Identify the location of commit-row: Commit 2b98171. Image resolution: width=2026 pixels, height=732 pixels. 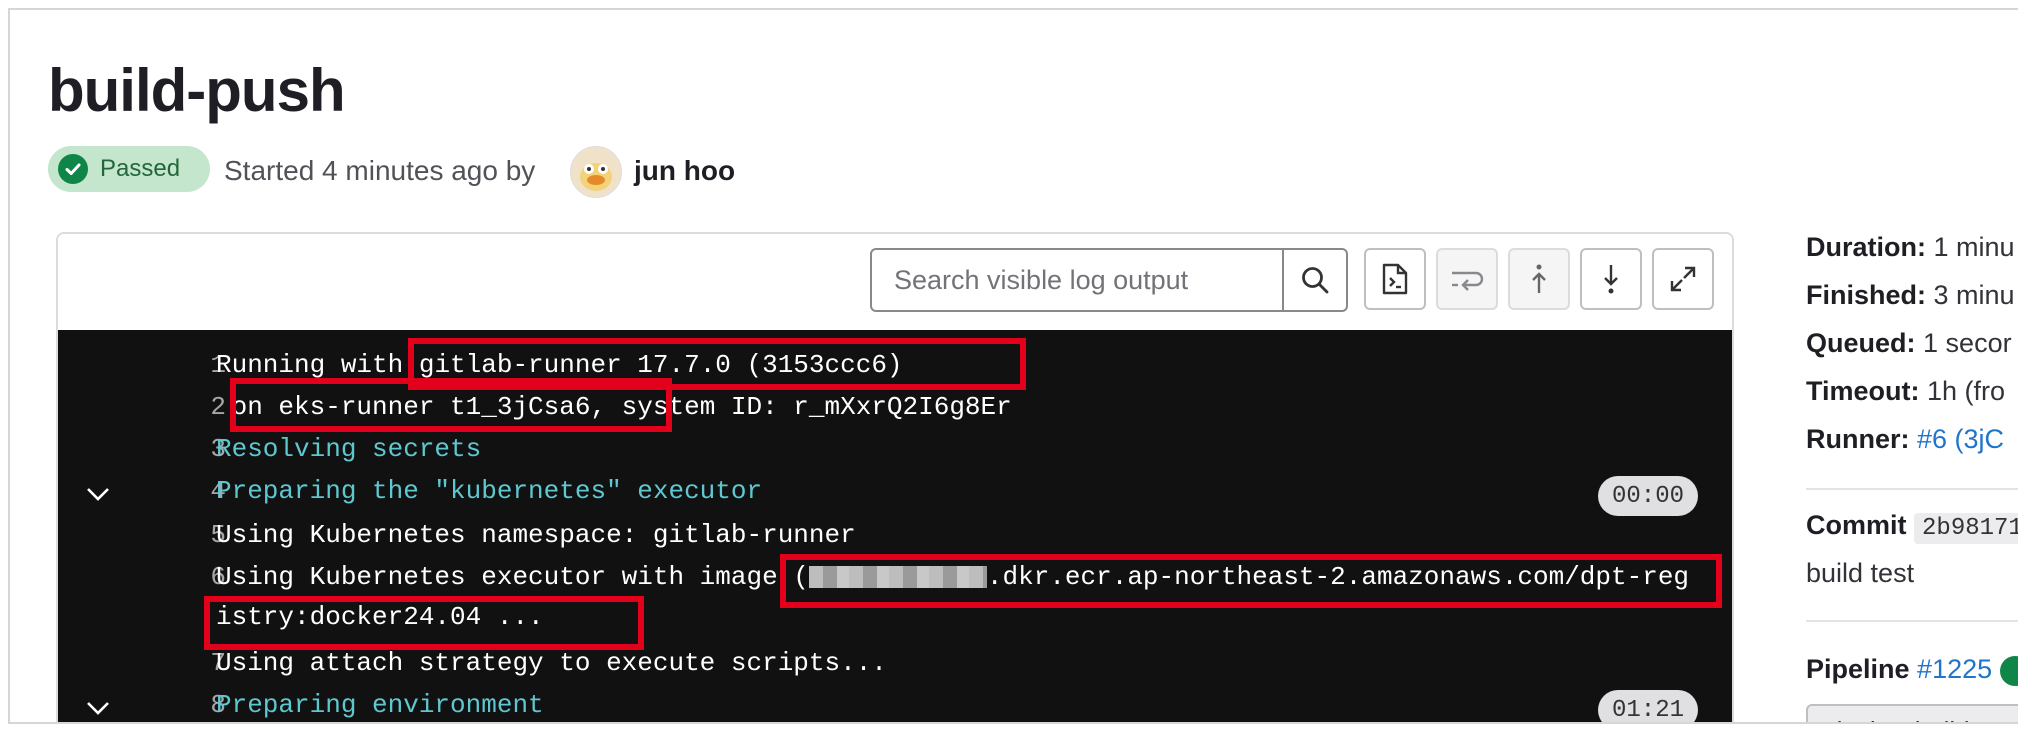
(1912, 527).